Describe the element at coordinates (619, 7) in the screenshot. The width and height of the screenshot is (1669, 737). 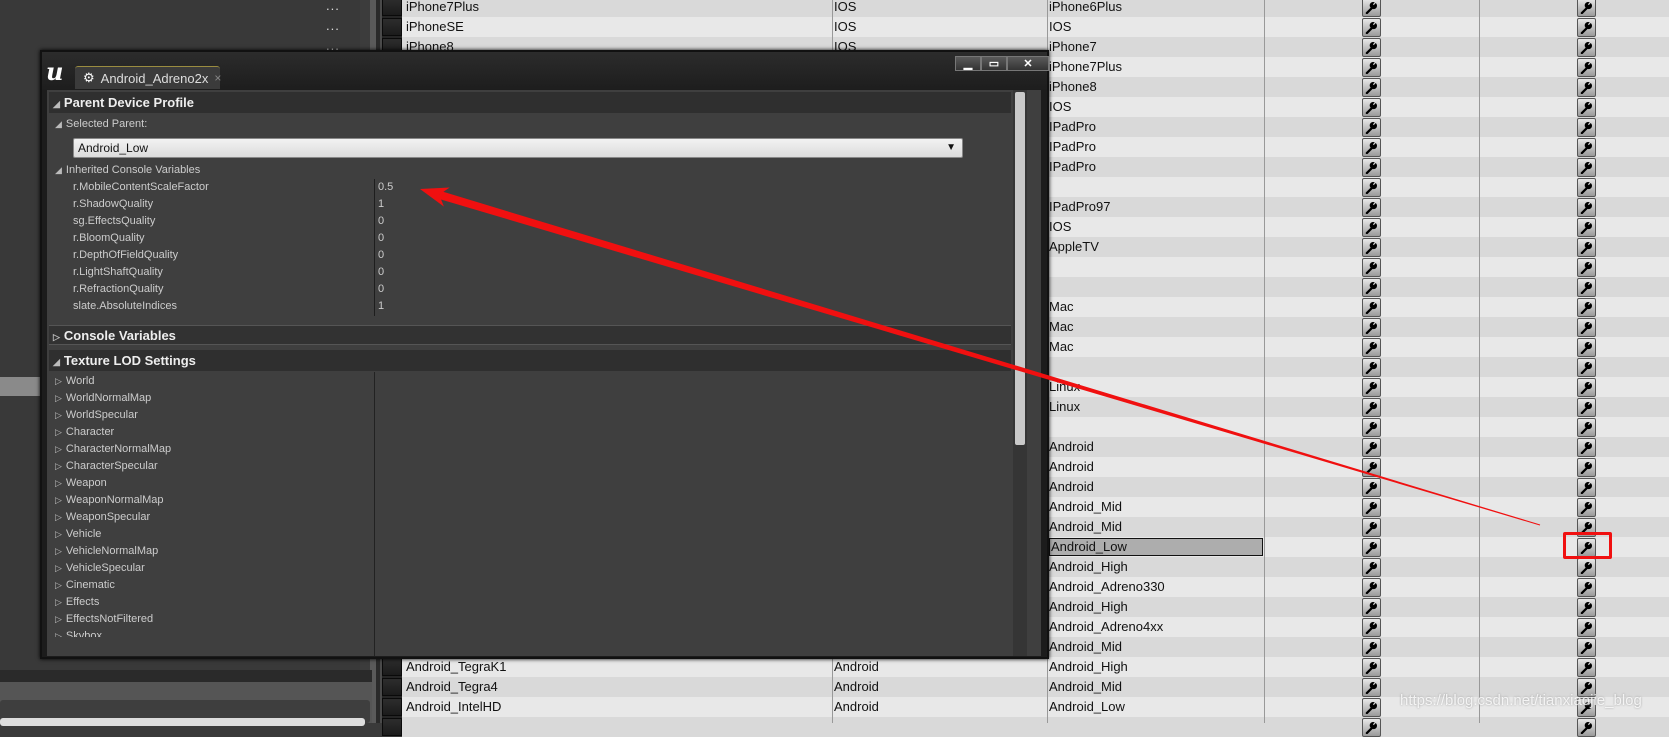
I see `profile-name-cell: iPhone7Plus` at that location.